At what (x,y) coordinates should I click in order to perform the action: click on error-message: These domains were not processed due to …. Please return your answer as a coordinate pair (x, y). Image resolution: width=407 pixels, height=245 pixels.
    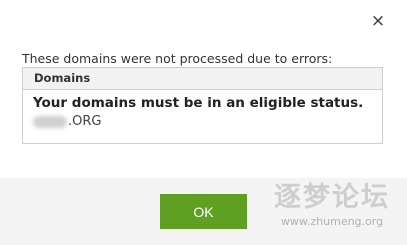
    Looking at the image, I should click on (177, 58).